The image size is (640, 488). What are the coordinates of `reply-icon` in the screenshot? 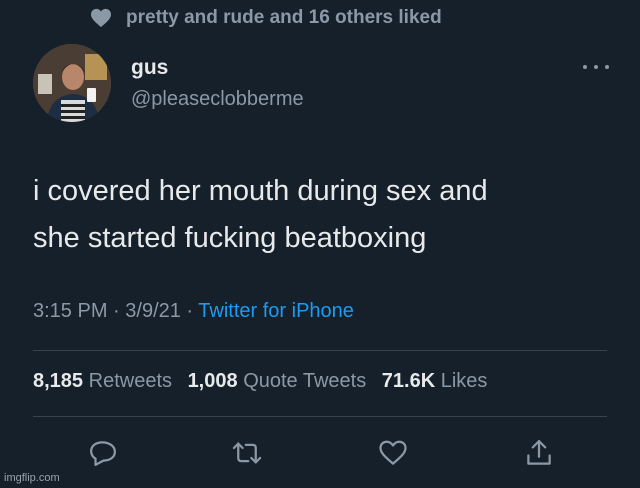 It's located at (103, 453).